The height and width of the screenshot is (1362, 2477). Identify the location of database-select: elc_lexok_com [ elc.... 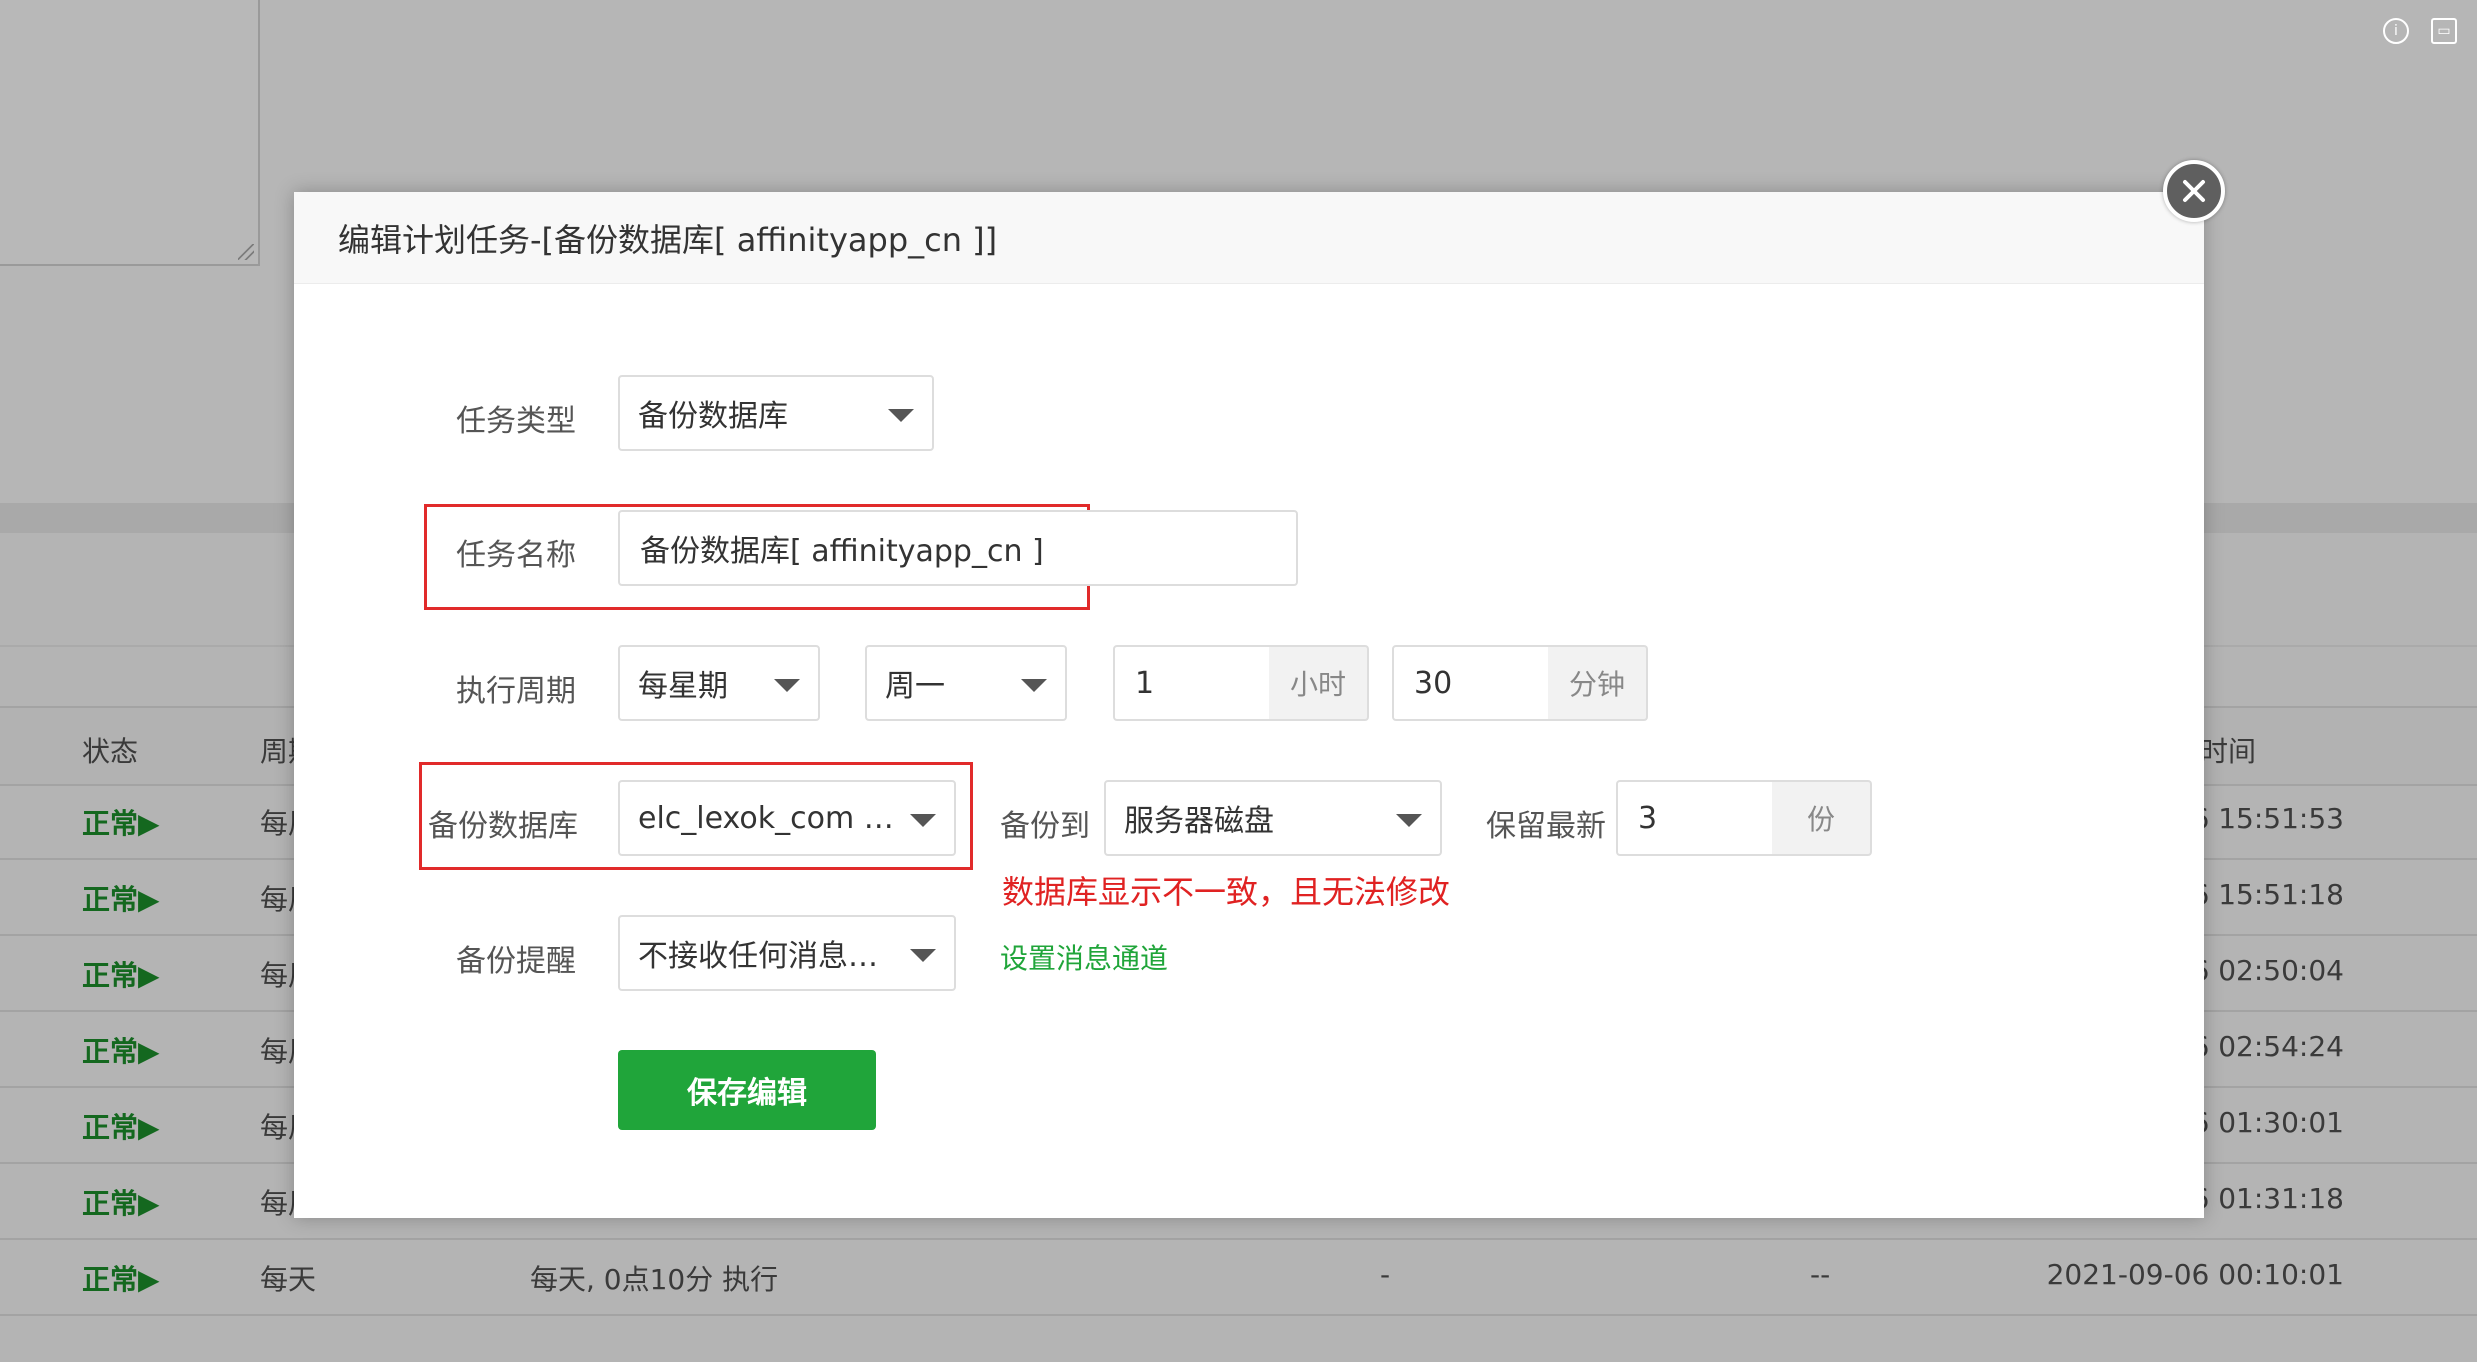
(787, 818).